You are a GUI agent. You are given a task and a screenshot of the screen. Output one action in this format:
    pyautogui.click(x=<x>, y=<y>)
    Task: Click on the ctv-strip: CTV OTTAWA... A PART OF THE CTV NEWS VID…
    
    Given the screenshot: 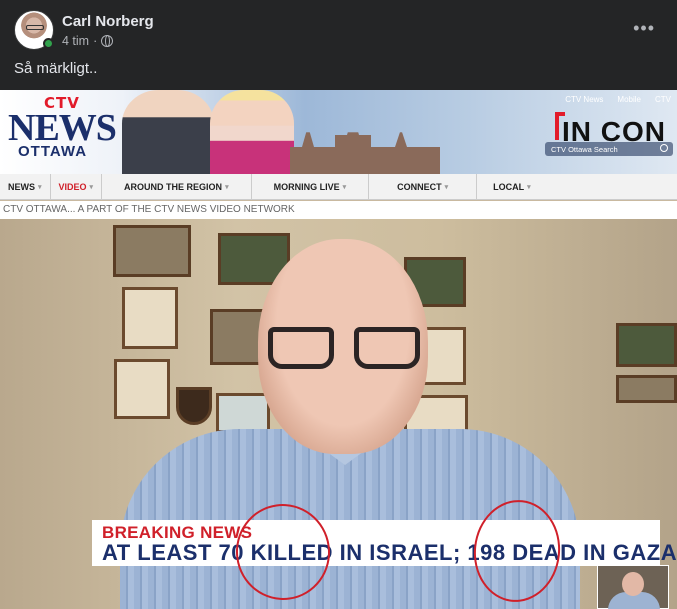 What is the action you would take?
    pyautogui.click(x=338, y=210)
    